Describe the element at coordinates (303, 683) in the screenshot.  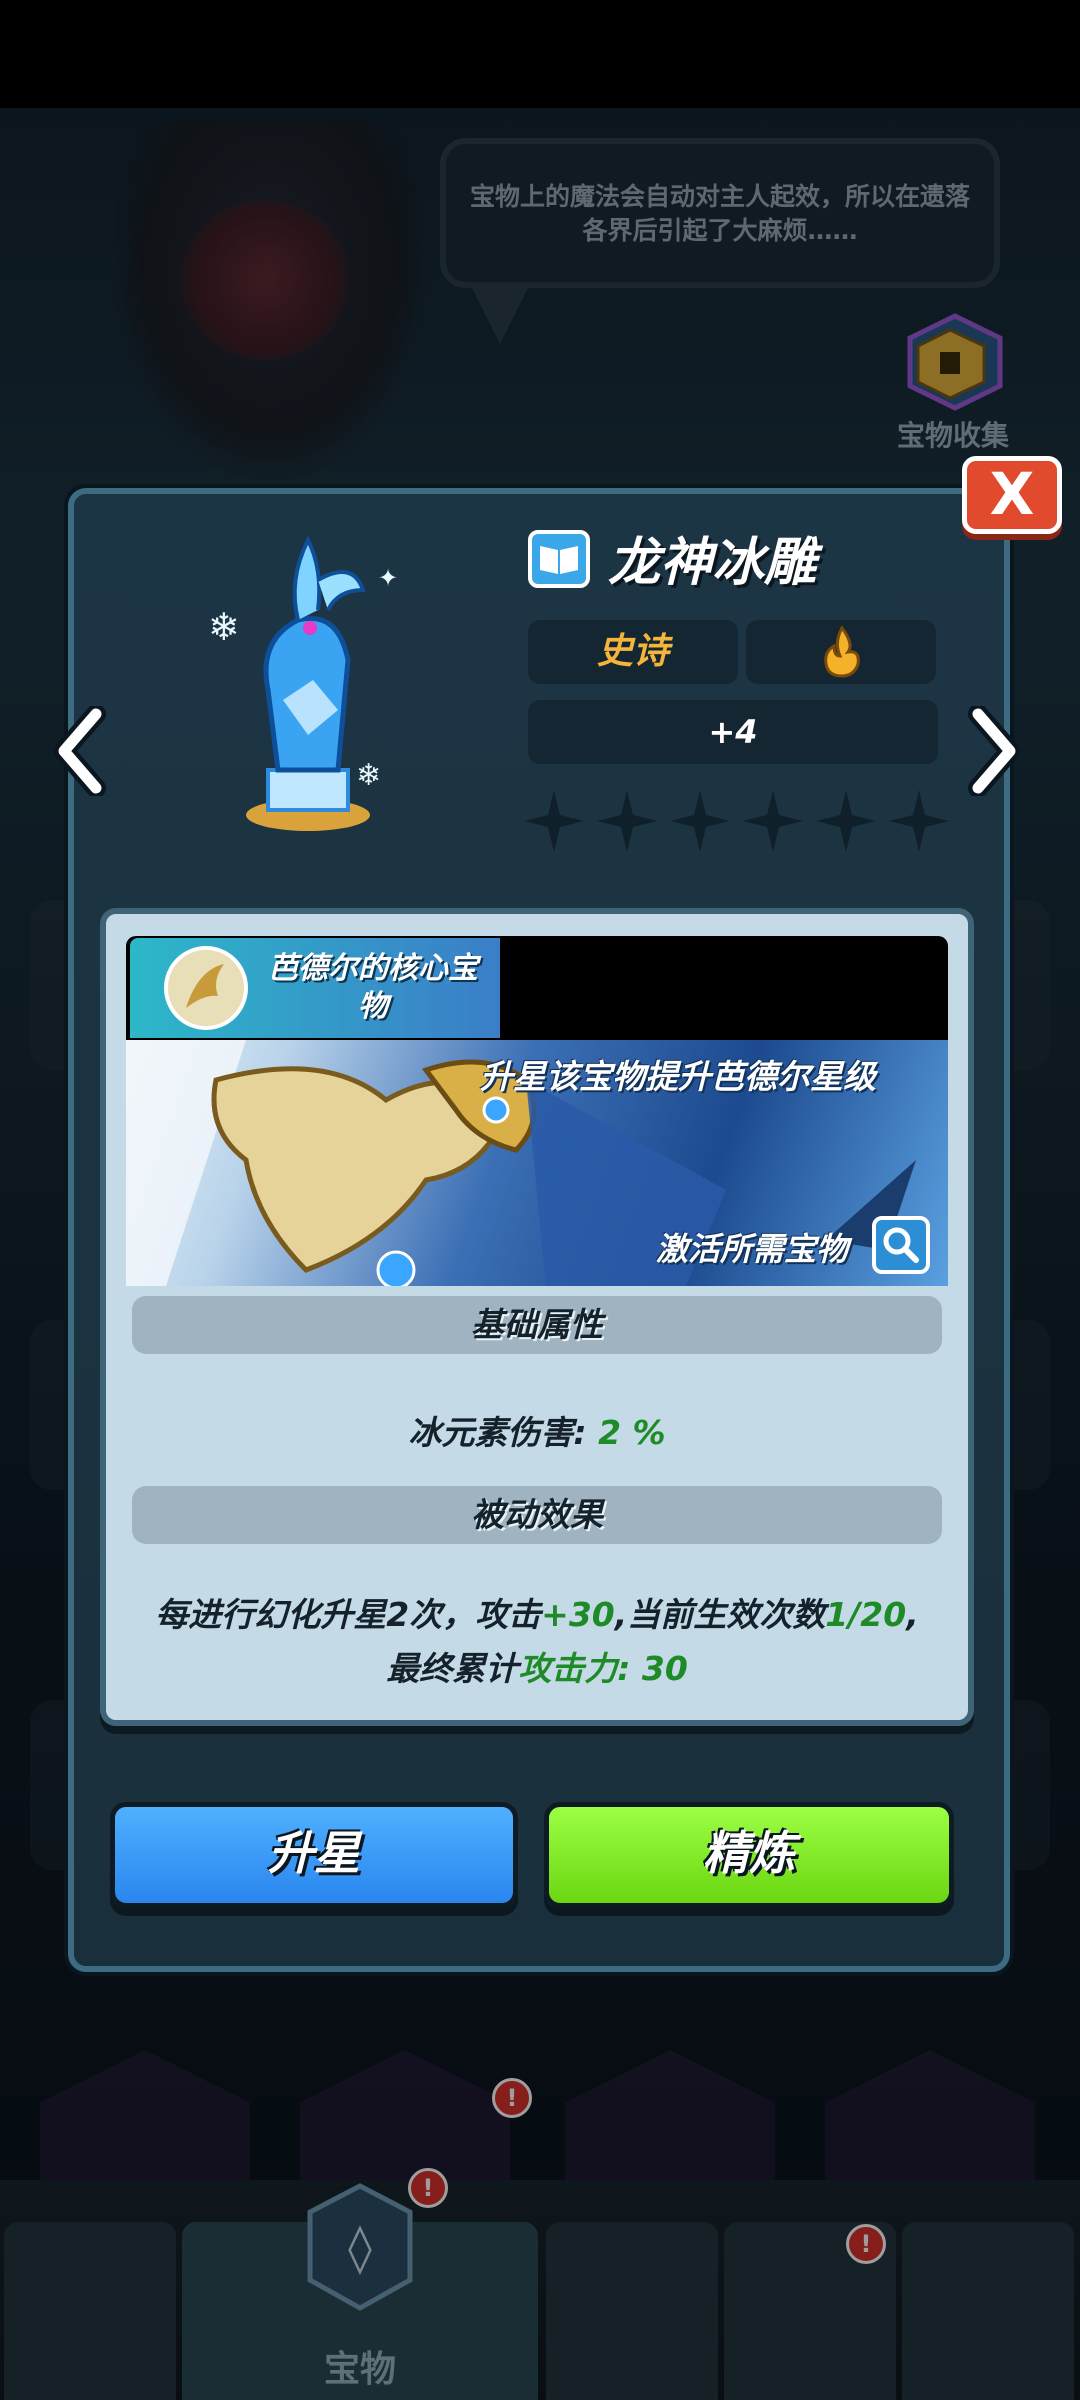
I see `ice-dragon-statue-image: ❄ ❄ ✦` at that location.